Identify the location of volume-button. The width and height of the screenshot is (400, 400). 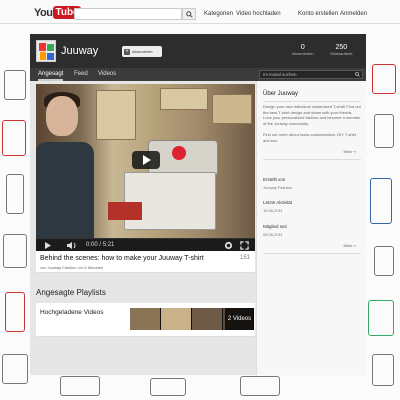
(72, 245).